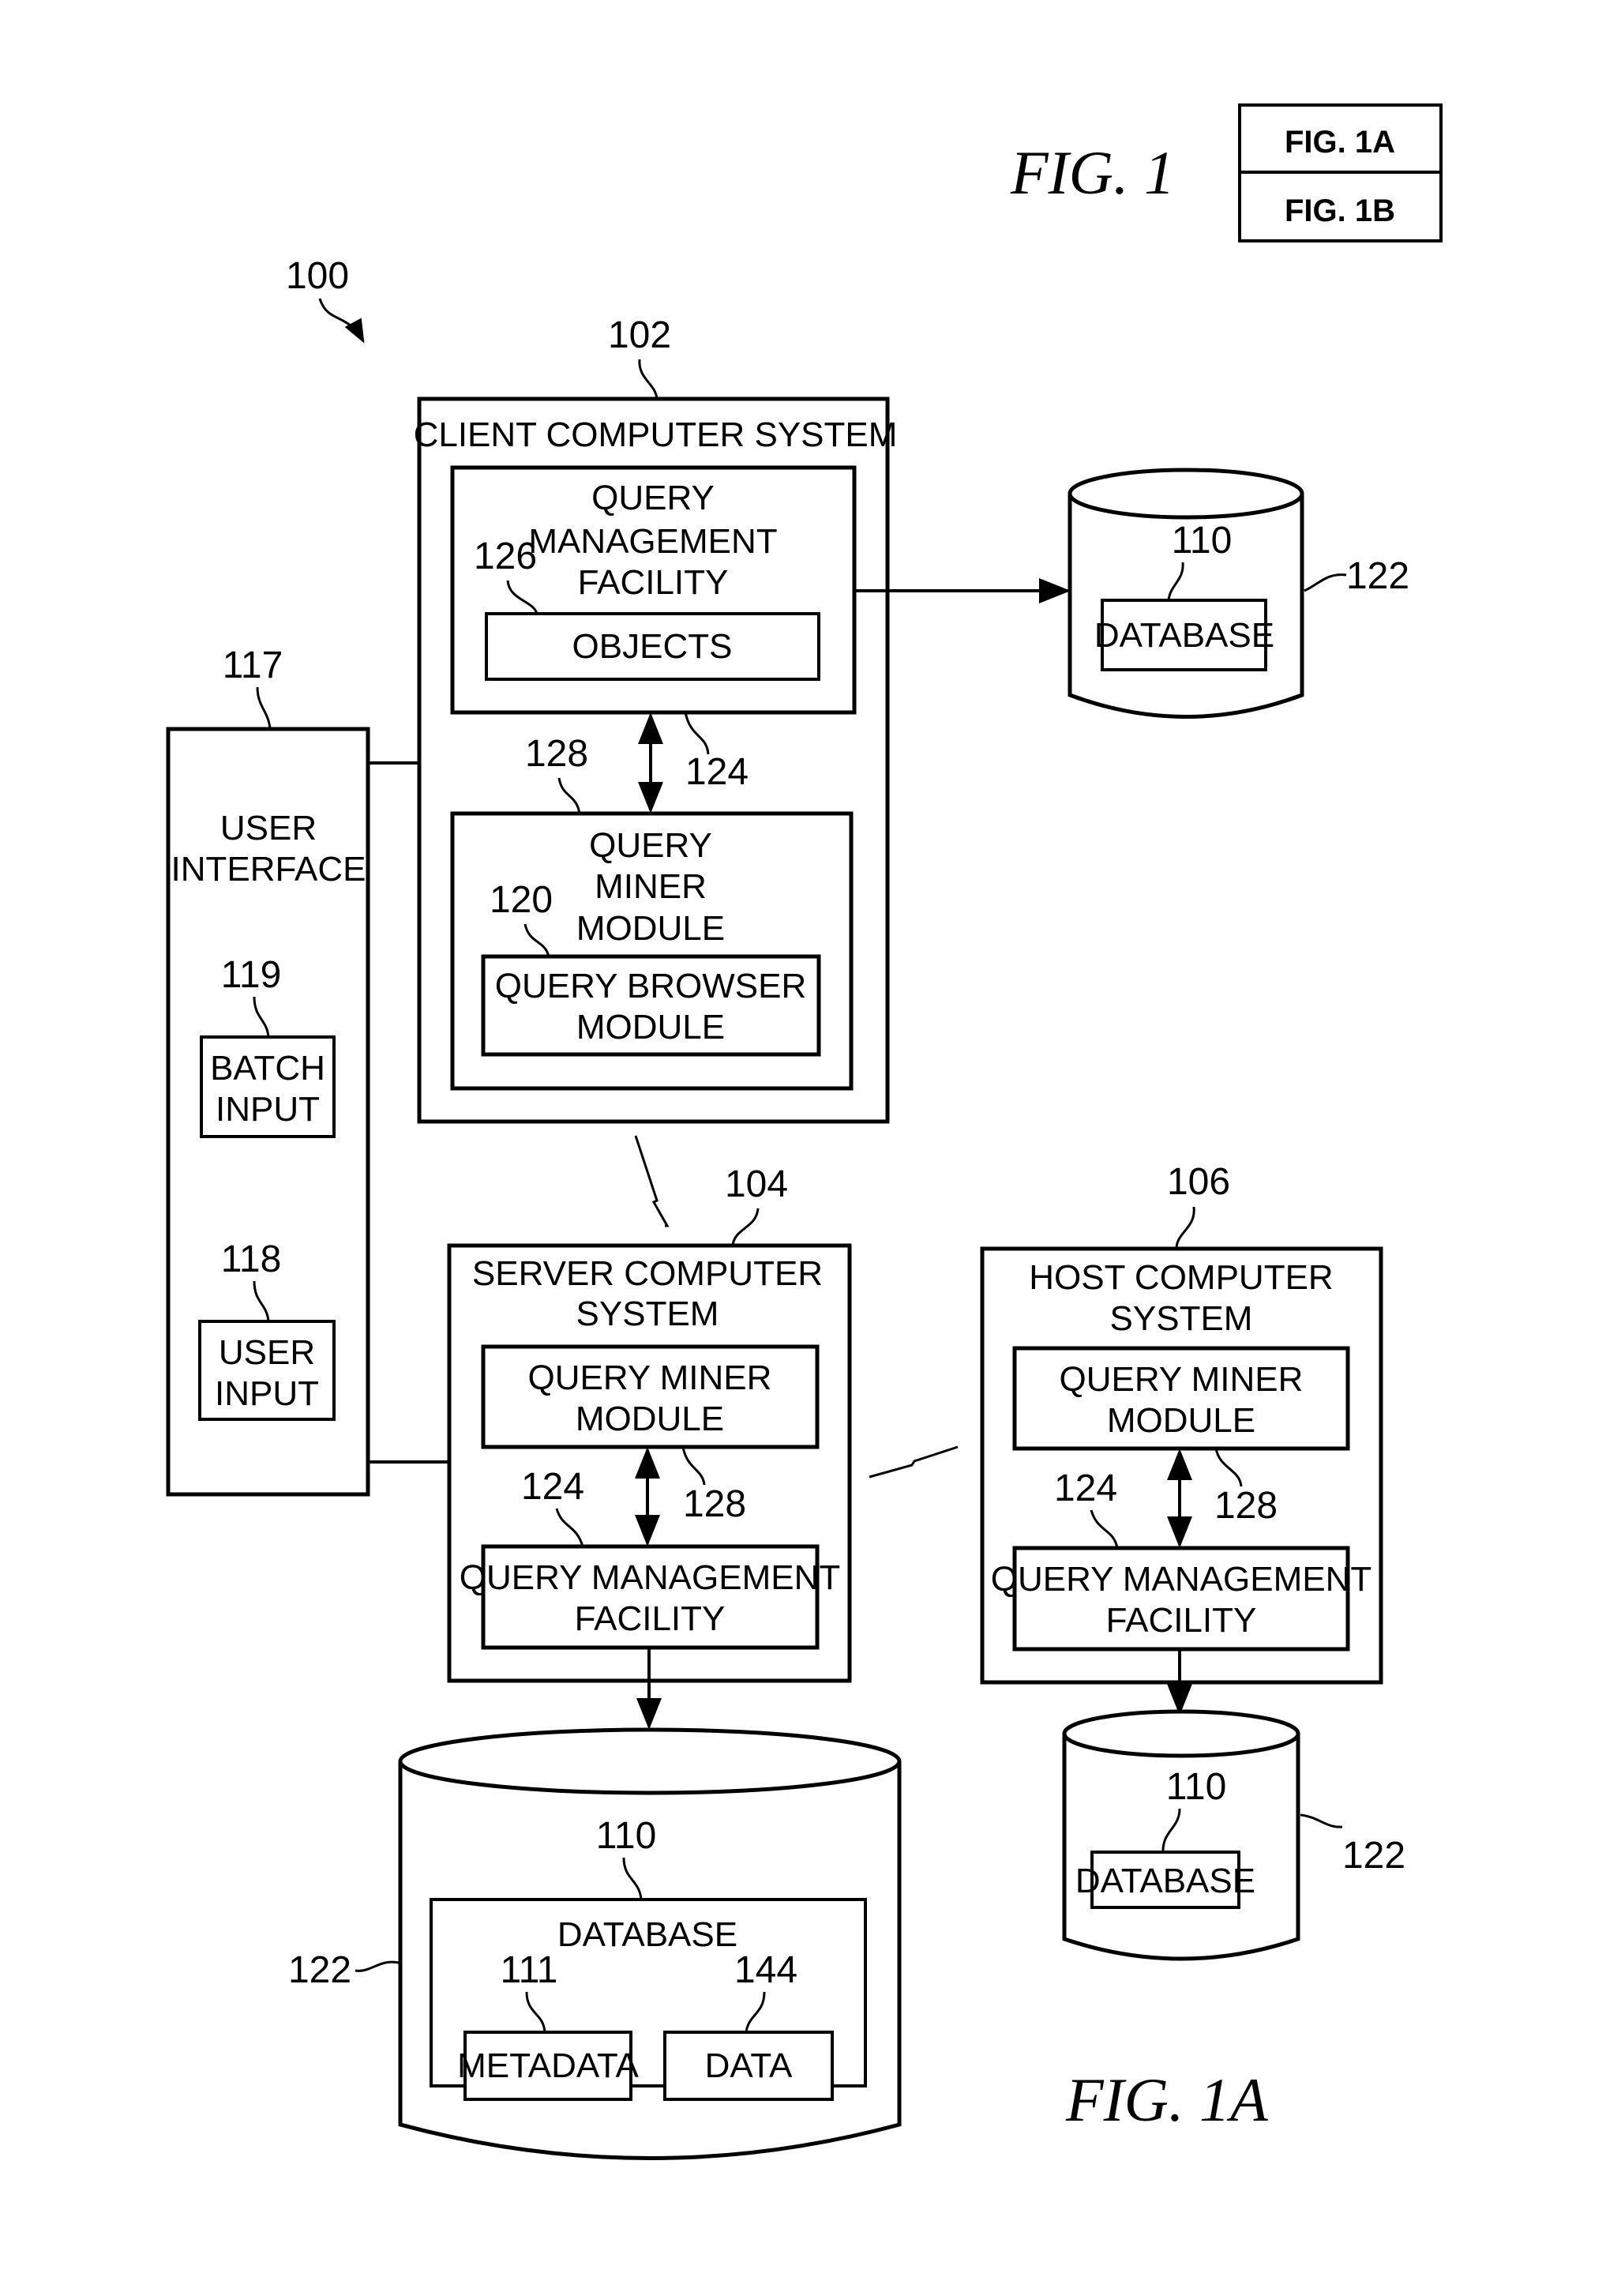 The height and width of the screenshot is (2296, 1606). Describe the element at coordinates (1377, 576) in the screenshot. I see `ref-122-client: 122` at that location.